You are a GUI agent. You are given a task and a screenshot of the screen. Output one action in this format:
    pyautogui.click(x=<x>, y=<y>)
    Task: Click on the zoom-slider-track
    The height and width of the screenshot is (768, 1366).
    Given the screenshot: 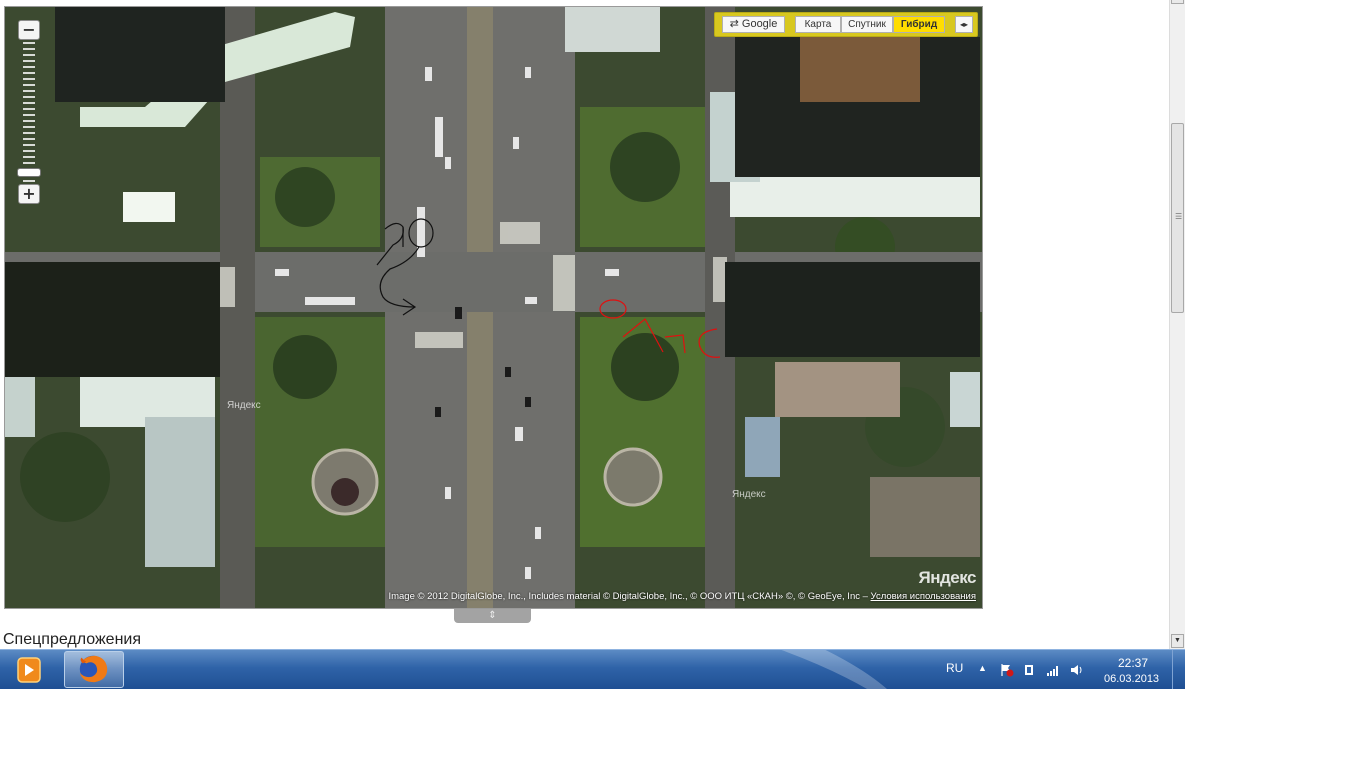 What is the action you would take?
    pyautogui.click(x=29, y=112)
    